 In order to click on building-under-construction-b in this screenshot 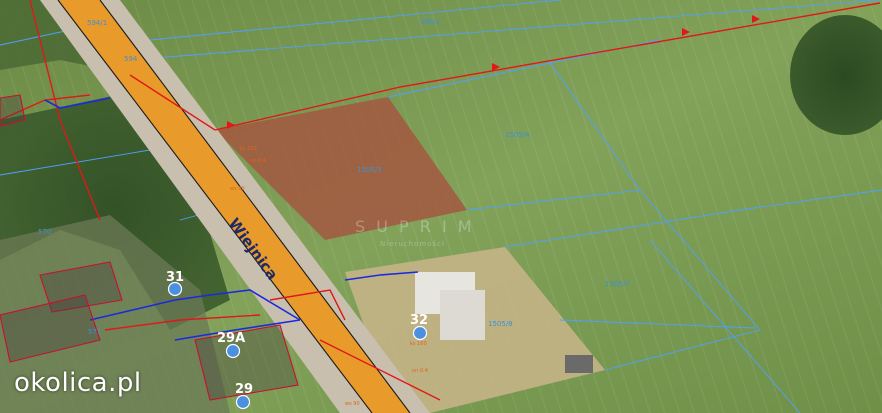, I will do `click(462, 315)`.